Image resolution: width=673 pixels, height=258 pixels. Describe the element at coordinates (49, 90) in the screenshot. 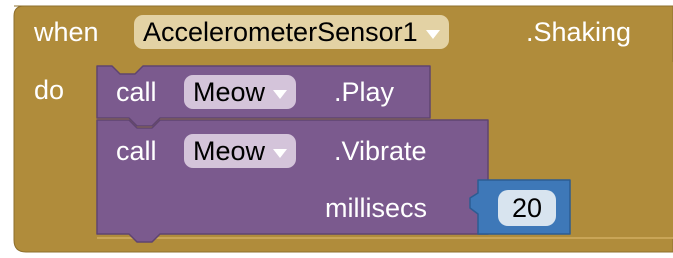

I see `do-label: do` at that location.